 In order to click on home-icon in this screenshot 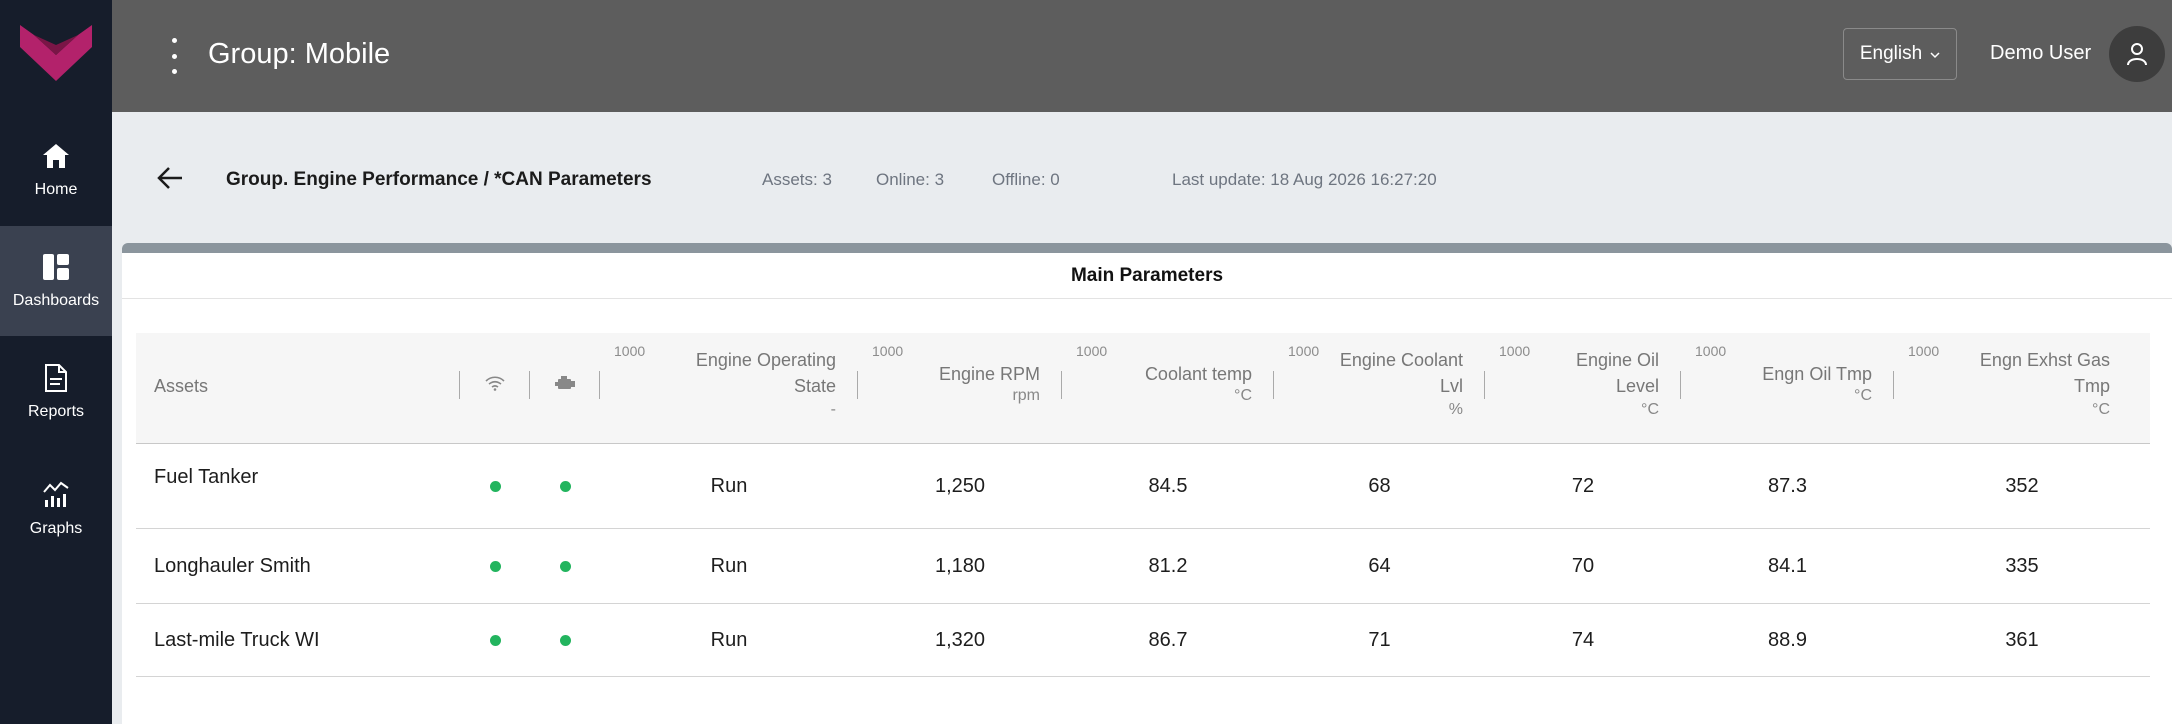, I will do `click(56, 156)`.